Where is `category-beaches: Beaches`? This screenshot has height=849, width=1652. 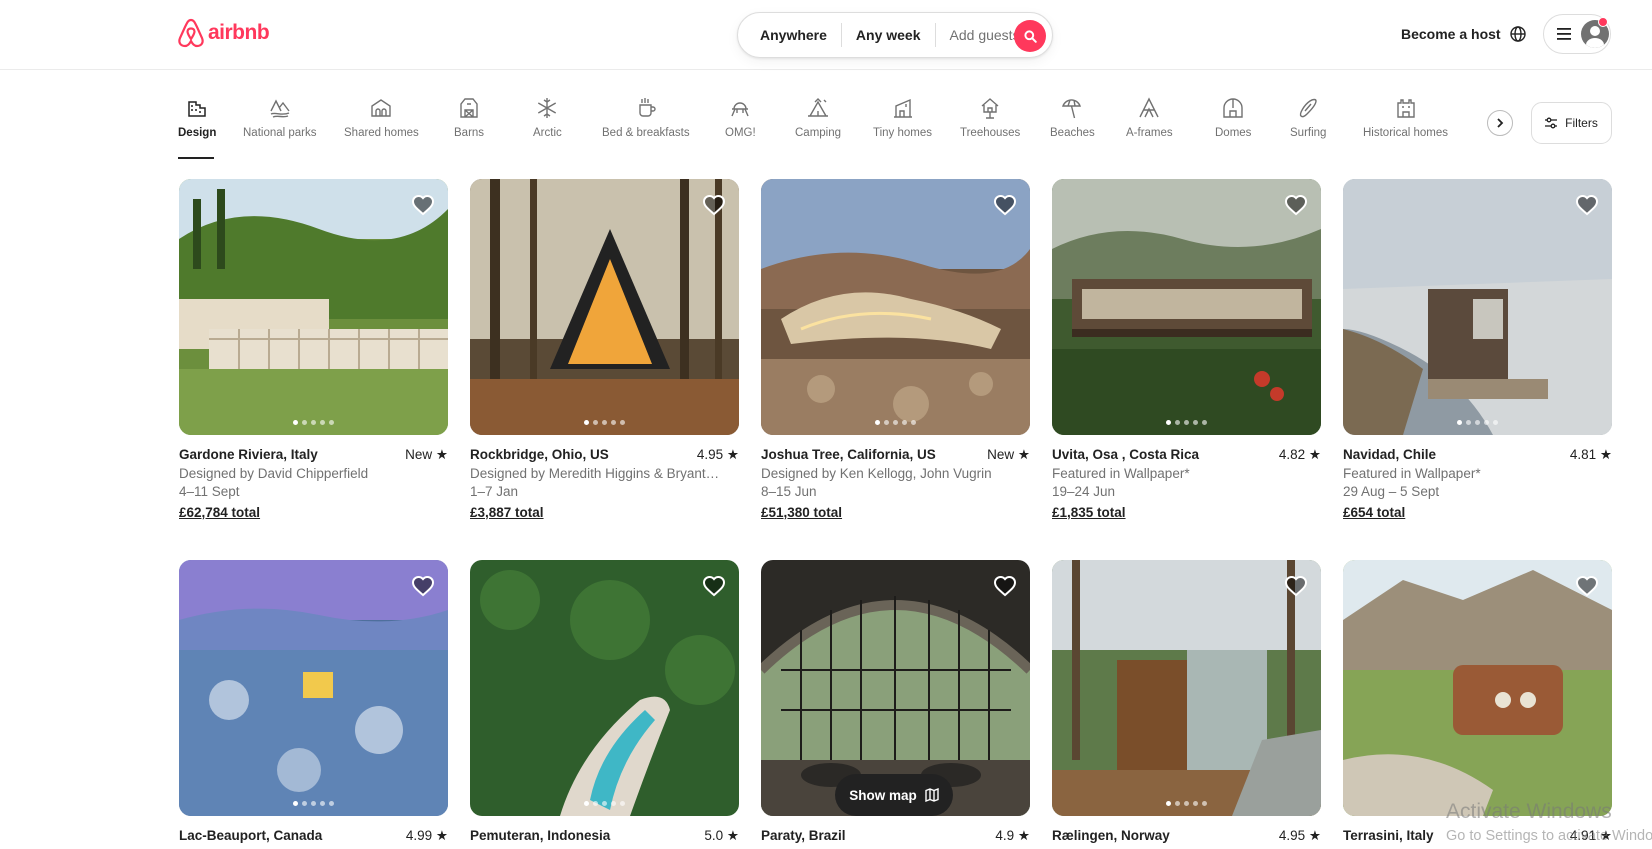 category-beaches: Beaches is located at coordinates (1072, 117).